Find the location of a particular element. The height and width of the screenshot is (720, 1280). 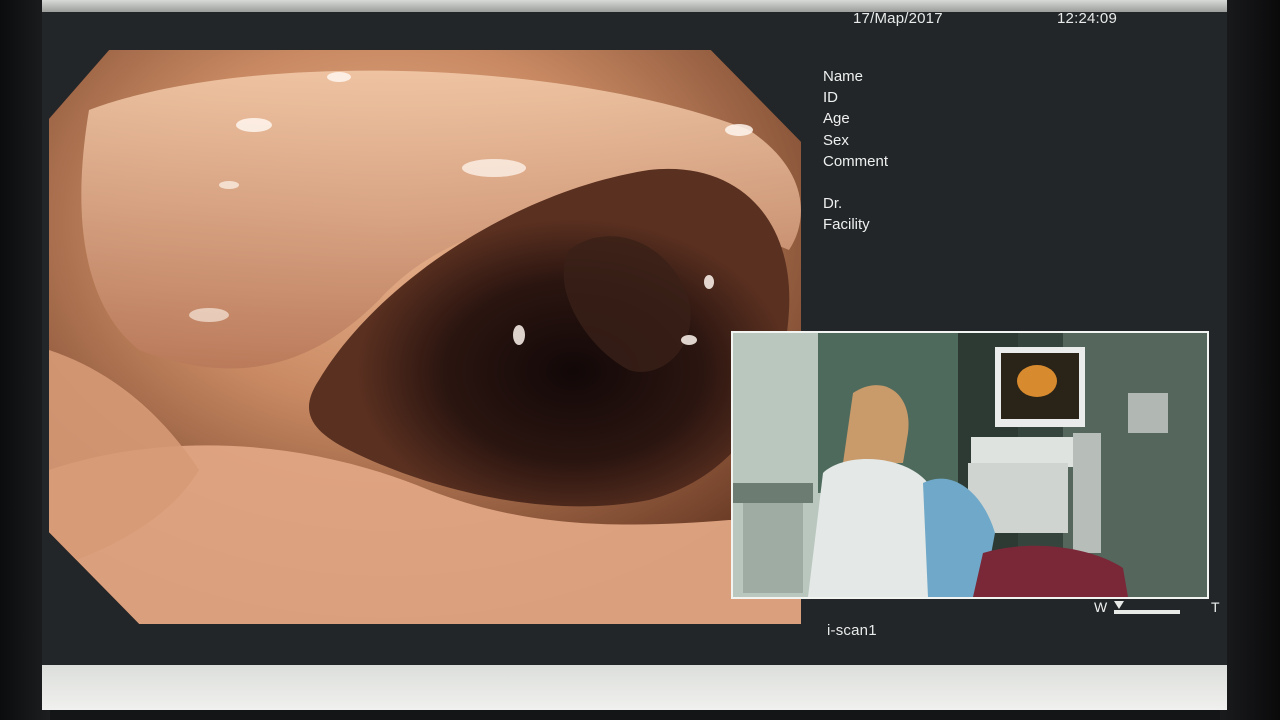

patient-name-label: Name is located at coordinates (843, 76).